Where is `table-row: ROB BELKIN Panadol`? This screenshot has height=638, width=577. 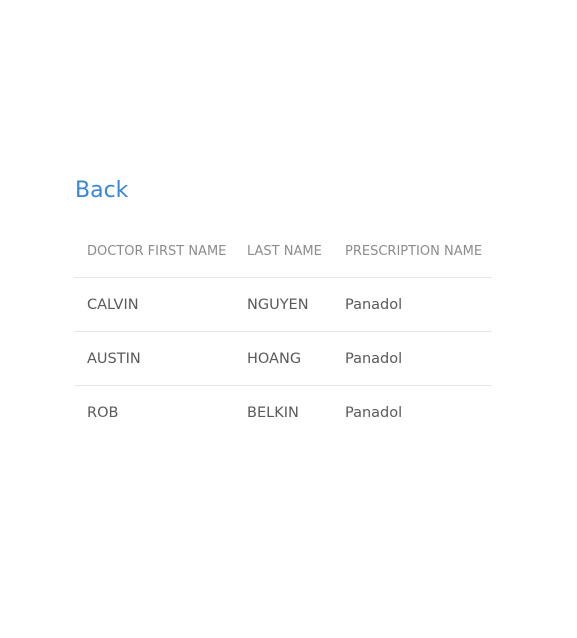 table-row: ROB BELKIN Panadol is located at coordinates (283, 413).